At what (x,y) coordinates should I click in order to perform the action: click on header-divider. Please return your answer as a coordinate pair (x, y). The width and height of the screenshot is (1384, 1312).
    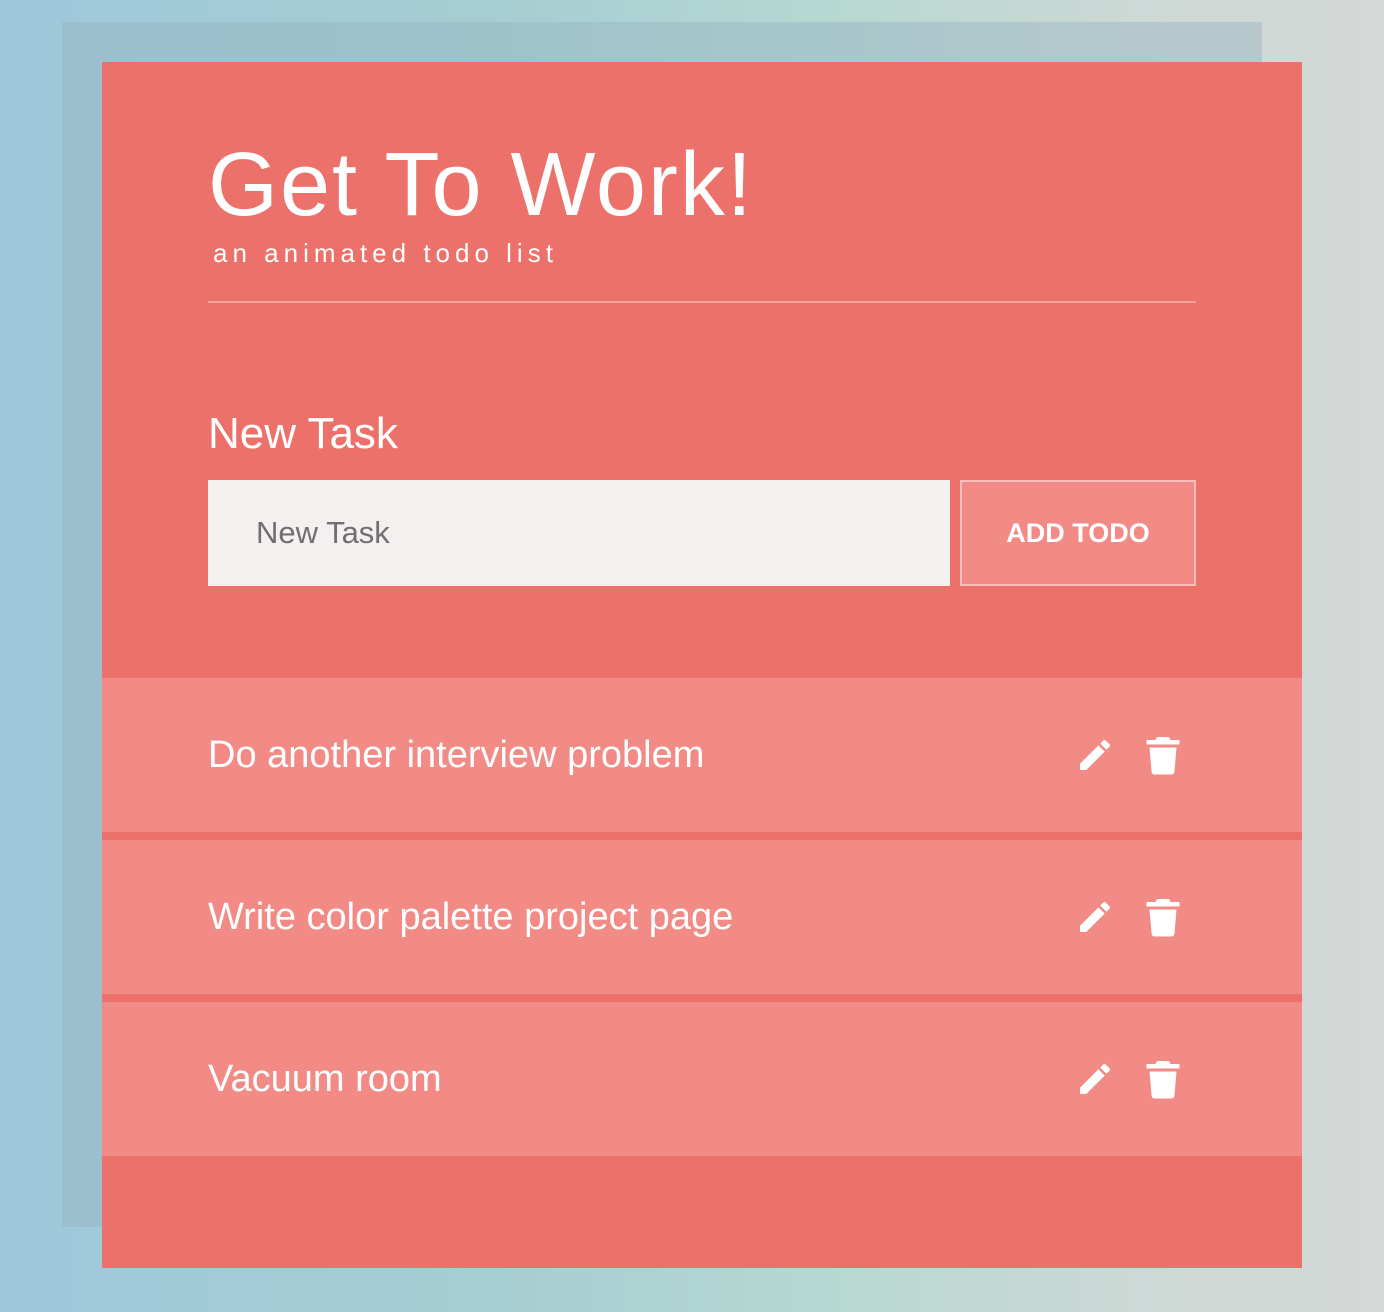
    Looking at the image, I should click on (702, 302).